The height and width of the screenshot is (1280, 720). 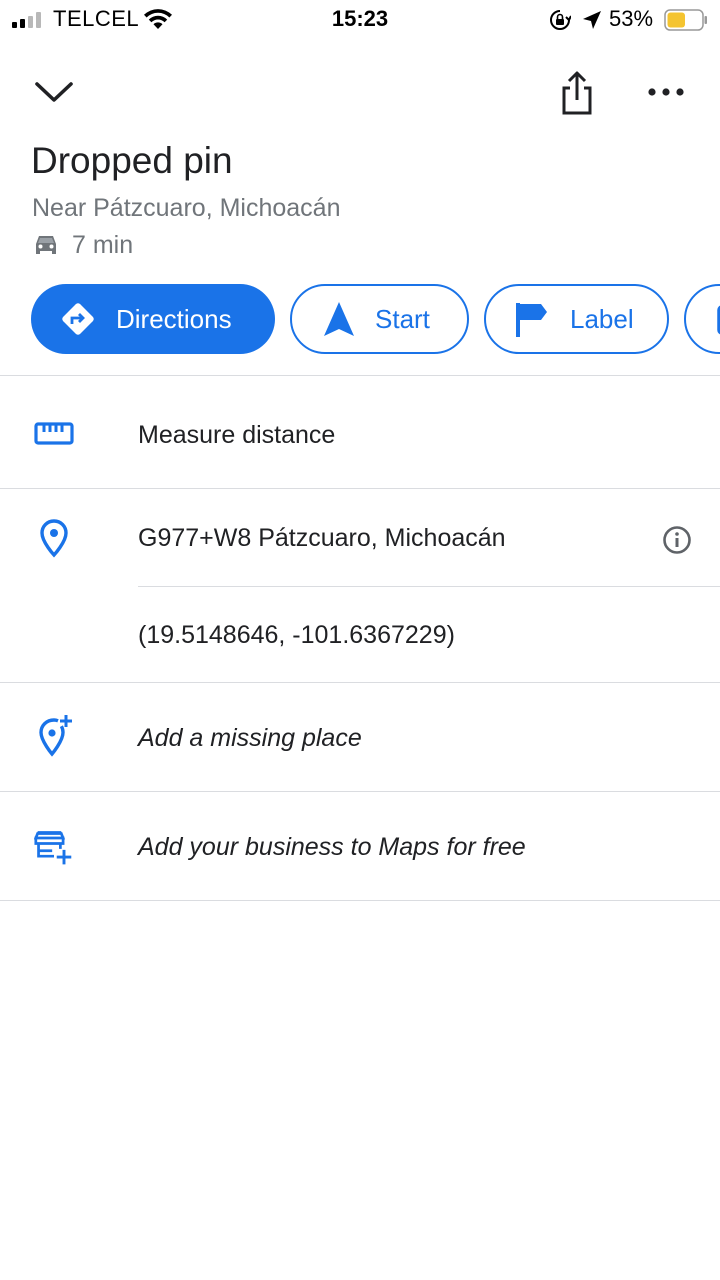 What do you see at coordinates (532, 319) in the screenshot?
I see `flag-icon` at bounding box center [532, 319].